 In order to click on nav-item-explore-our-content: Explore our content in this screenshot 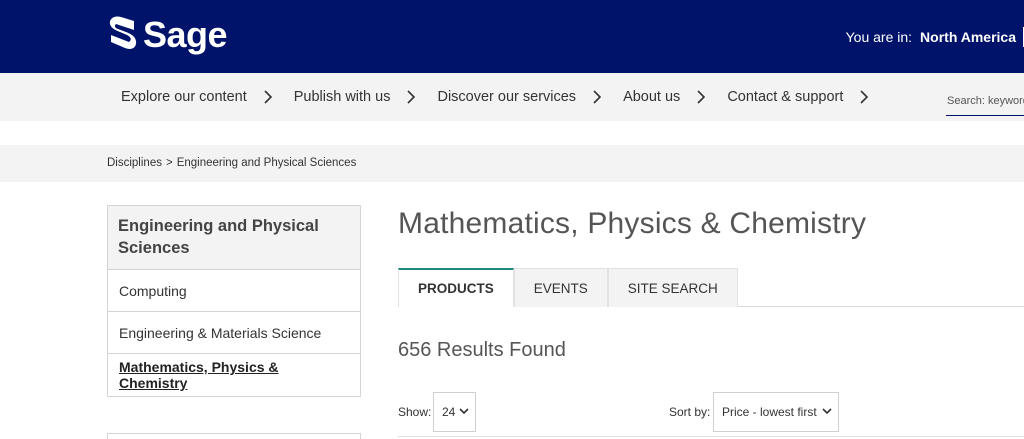, I will do `click(207, 97)`.